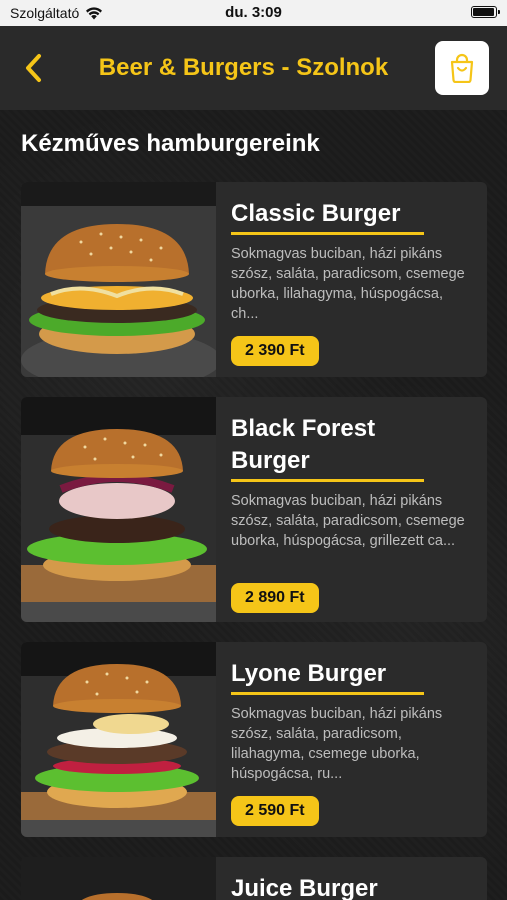 The image size is (507, 900). What do you see at coordinates (303, 444) in the screenshot?
I see `product-name: Black Forest Burger` at bounding box center [303, 444].